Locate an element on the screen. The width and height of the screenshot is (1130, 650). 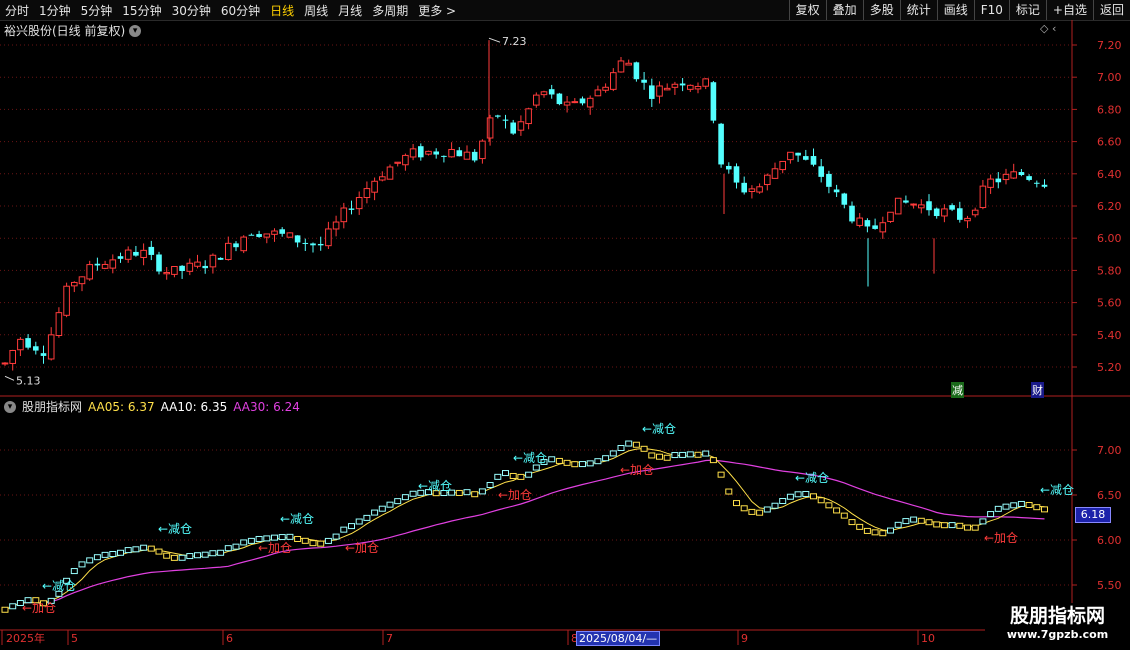
diamond-icon: ◇ ‹ is located at coordinates (1048, 28).